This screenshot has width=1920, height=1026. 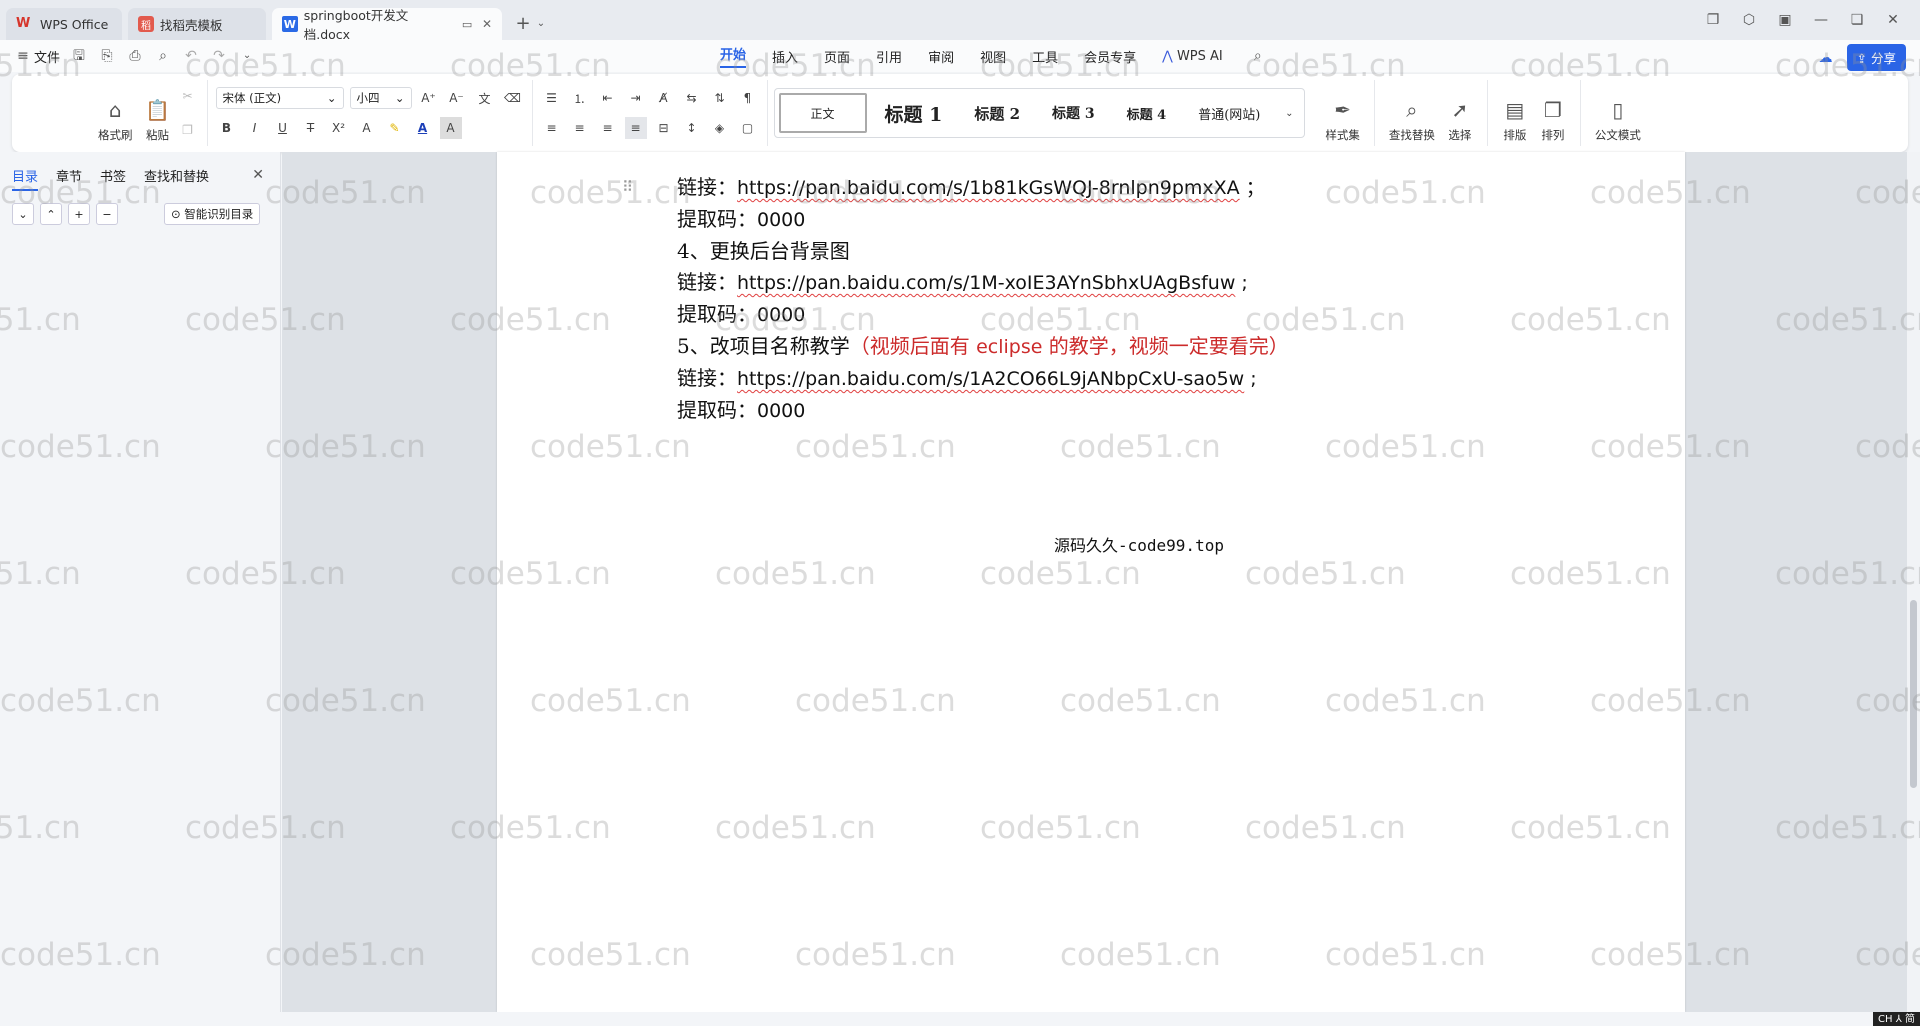 What do you see at coordinates (720, 128) in the screenshot?
I see `shading-icon: ◈` at bounding box center [720, 128].